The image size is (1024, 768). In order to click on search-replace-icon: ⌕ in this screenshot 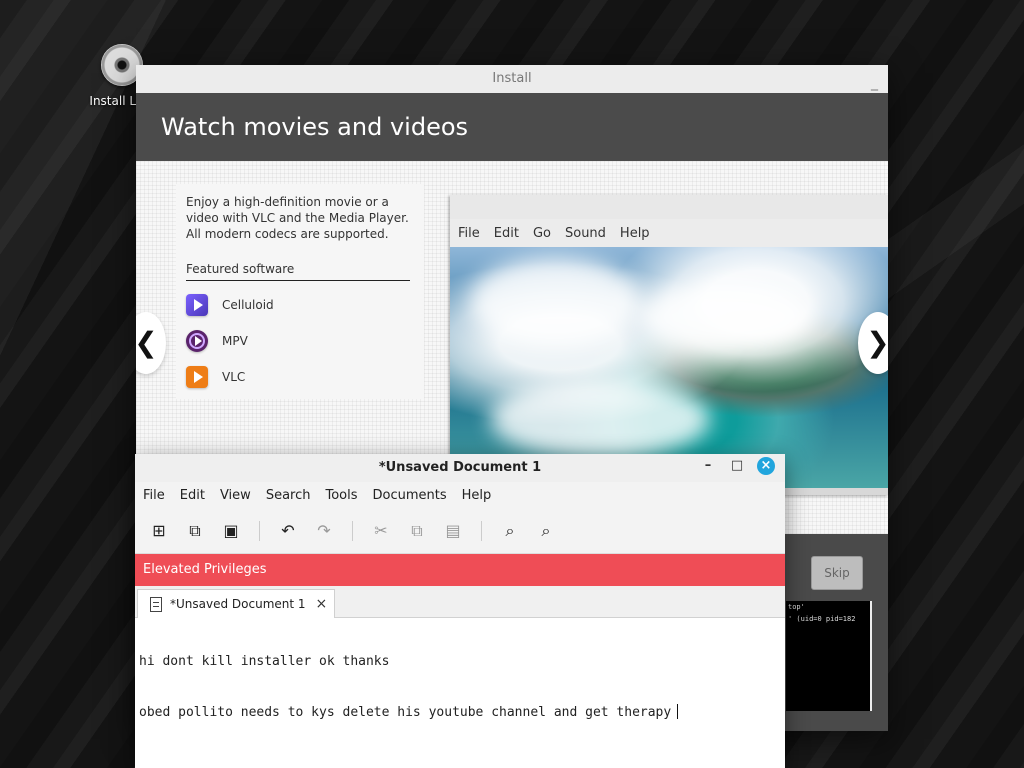, I will do `click(546, 531)`.